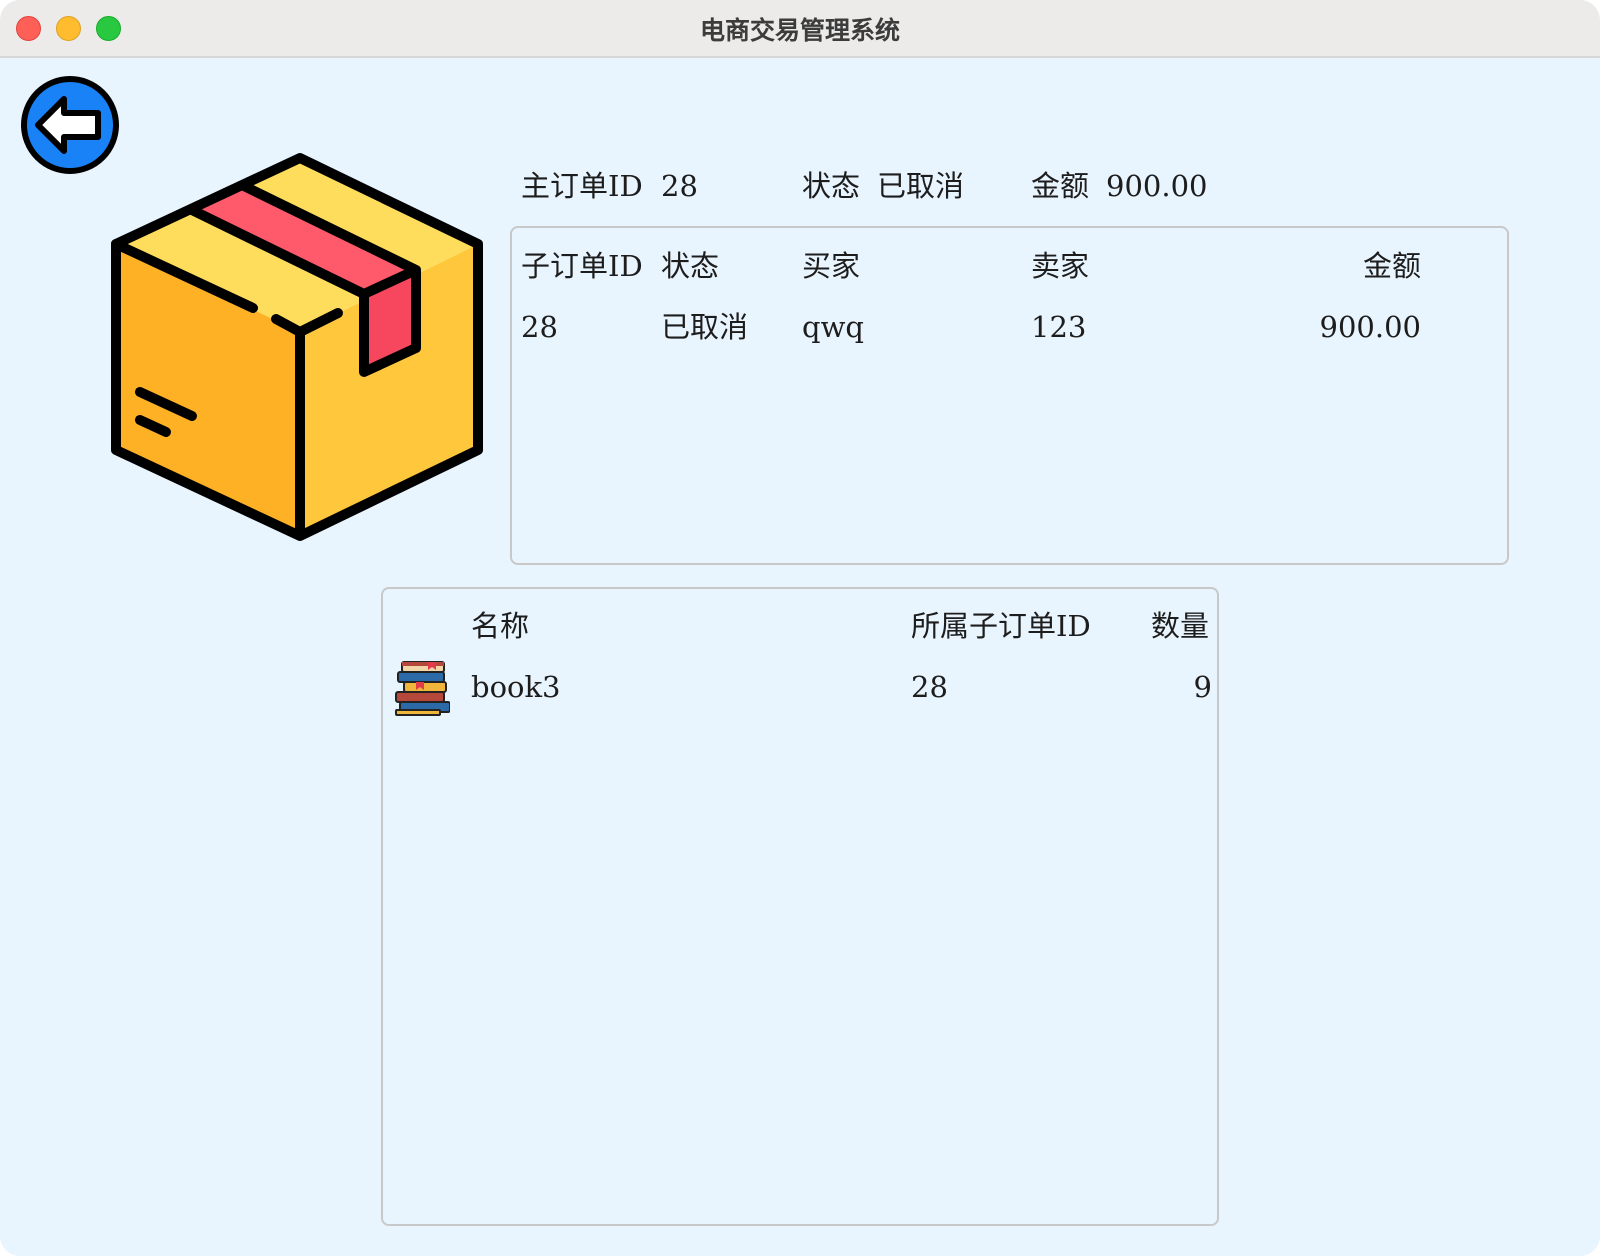 This screenshot has height=1256, width=1600. I want to click on sub-order-status-cell: 已取消, so click(705, 327).